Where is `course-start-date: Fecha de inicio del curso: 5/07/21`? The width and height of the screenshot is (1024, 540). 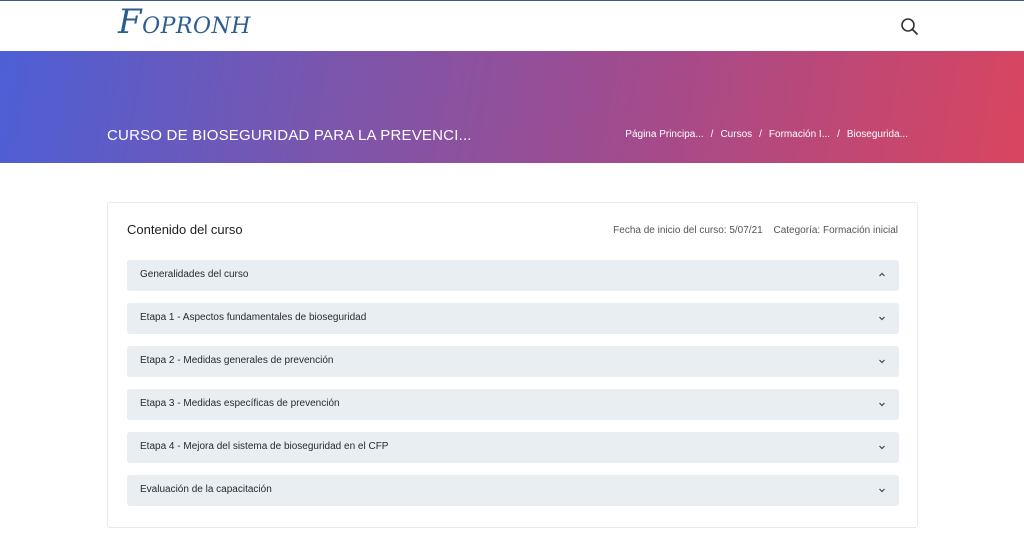 course-start-date: Fecha de inicio del curso: 5/07/21 is located at coordinates (688, 230).